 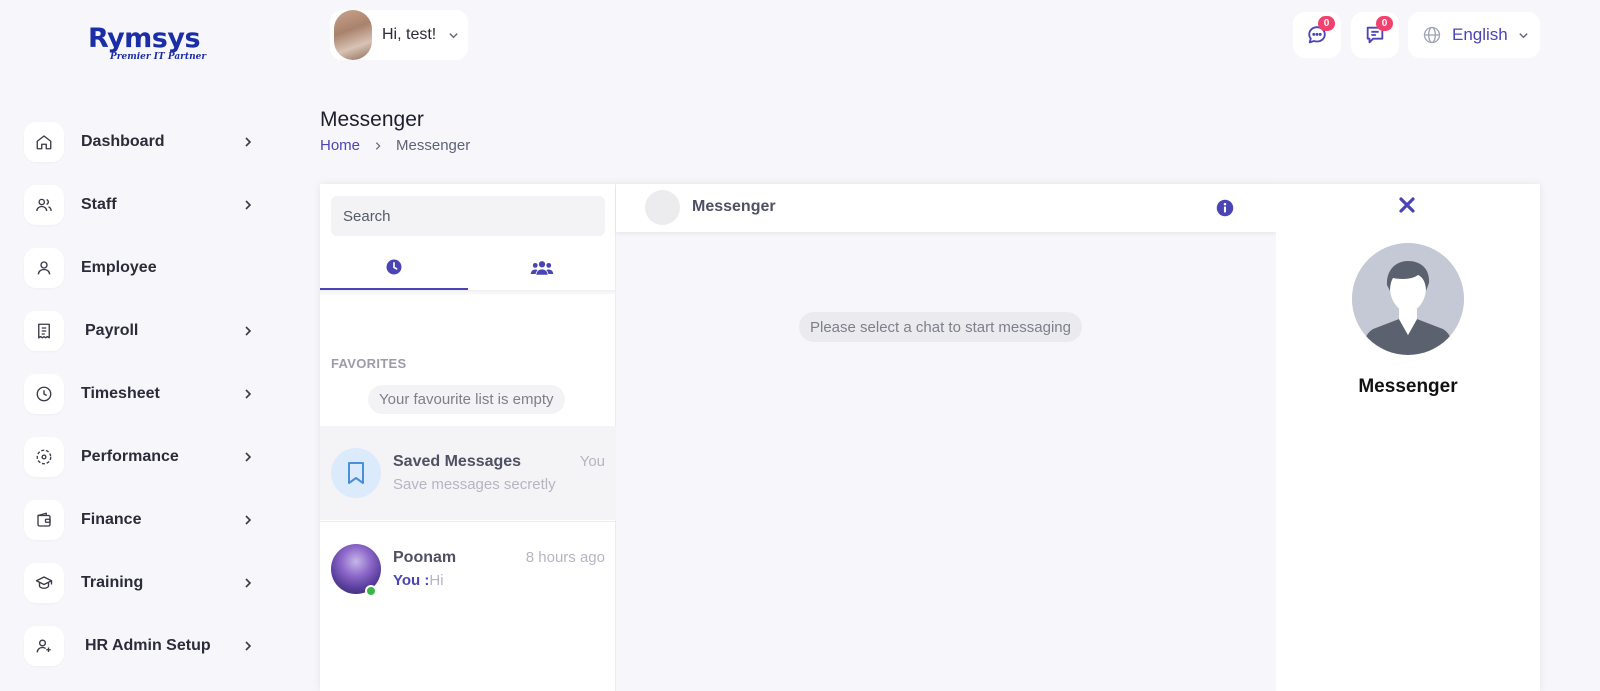 I want to click on user-menu: Hi, test!, so click(x=399, y=35).